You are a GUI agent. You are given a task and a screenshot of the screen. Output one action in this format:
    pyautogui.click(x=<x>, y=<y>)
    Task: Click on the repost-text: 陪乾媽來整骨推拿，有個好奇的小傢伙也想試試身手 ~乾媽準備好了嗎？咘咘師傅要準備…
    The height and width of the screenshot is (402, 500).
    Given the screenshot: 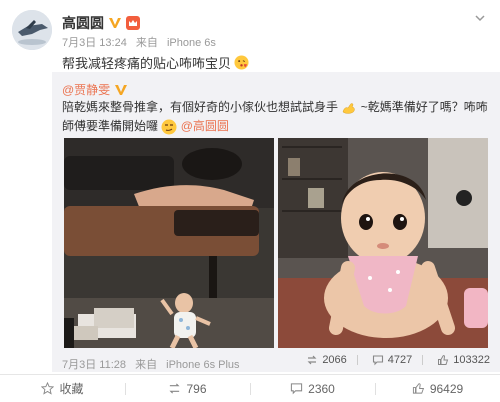 What is the action you would take?
    pyautogui.click(x=278, y=117)
    